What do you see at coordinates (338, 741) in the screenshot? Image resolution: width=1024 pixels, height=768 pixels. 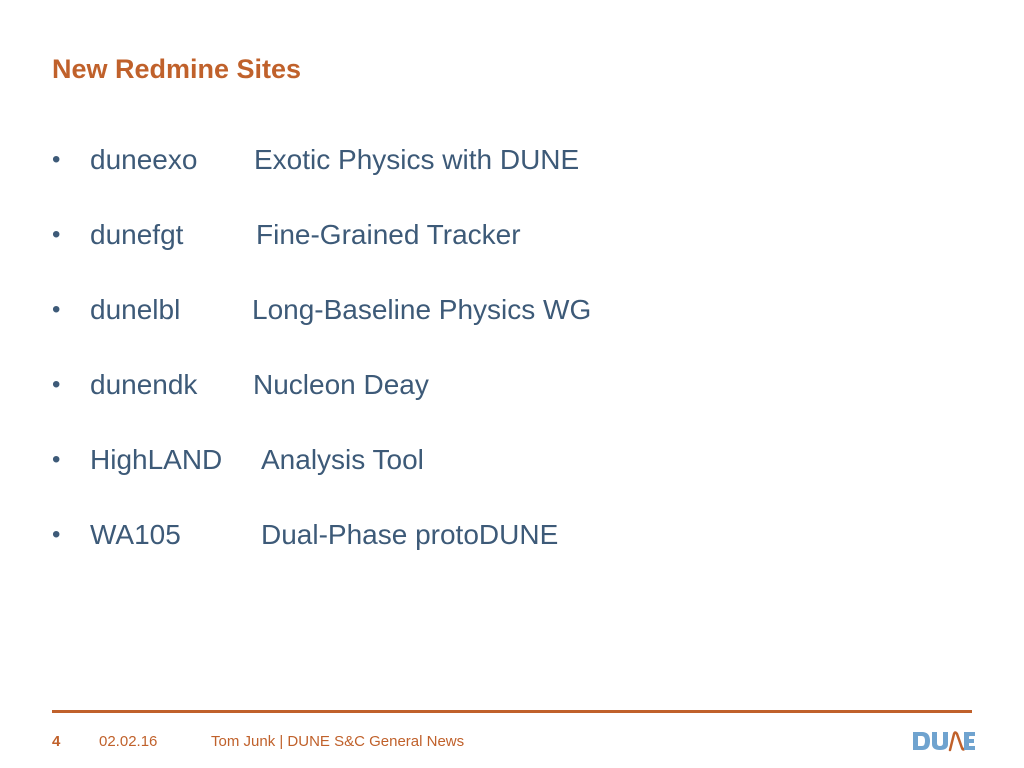 I see `footer-author: Tom Junk | DUNE S&C General News` at bounding box center [338, 741].